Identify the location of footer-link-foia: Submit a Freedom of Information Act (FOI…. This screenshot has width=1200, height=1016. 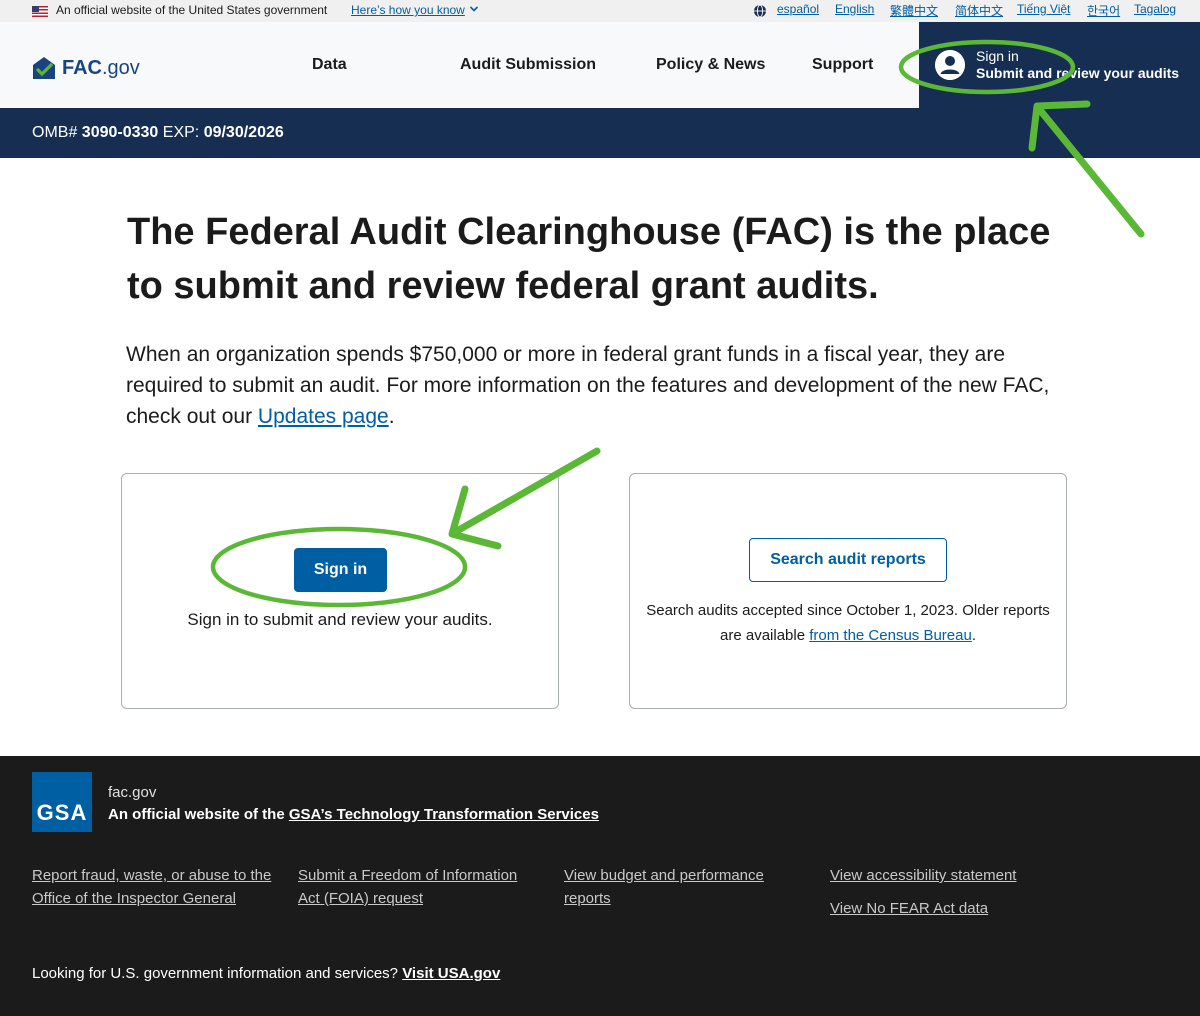
(418, 887).